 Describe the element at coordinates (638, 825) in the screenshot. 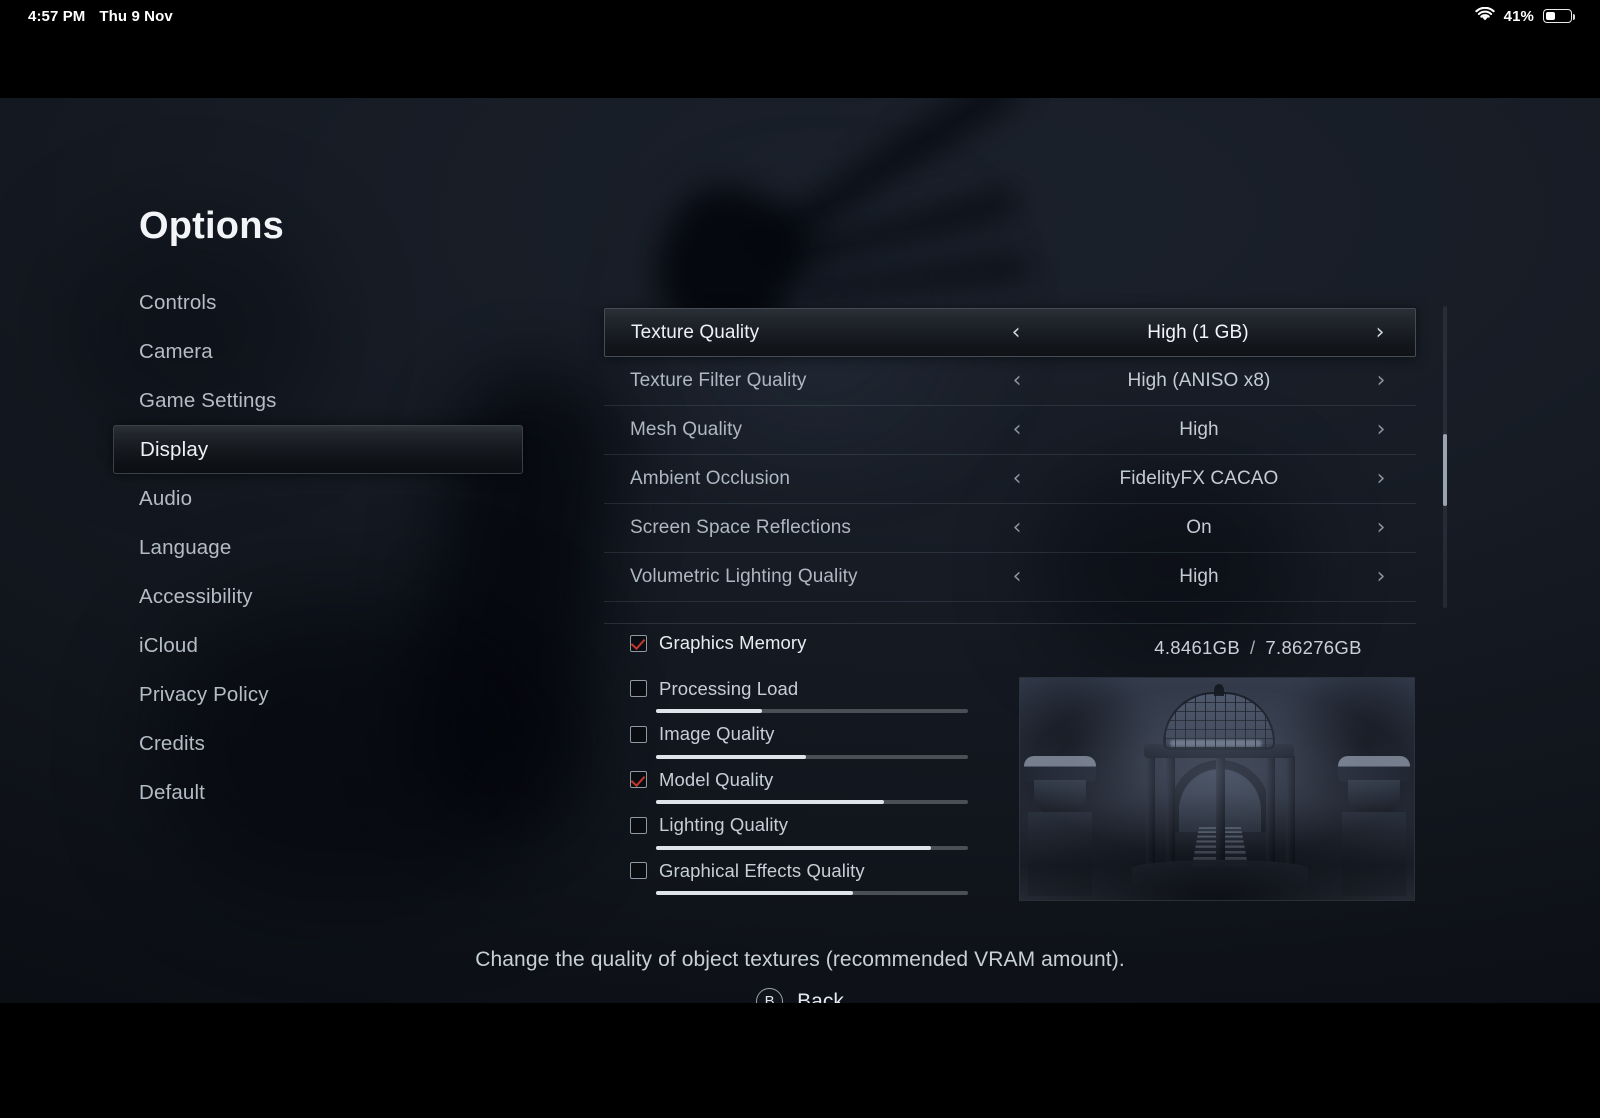

I see `checkbox-lighting-quality` at that location.